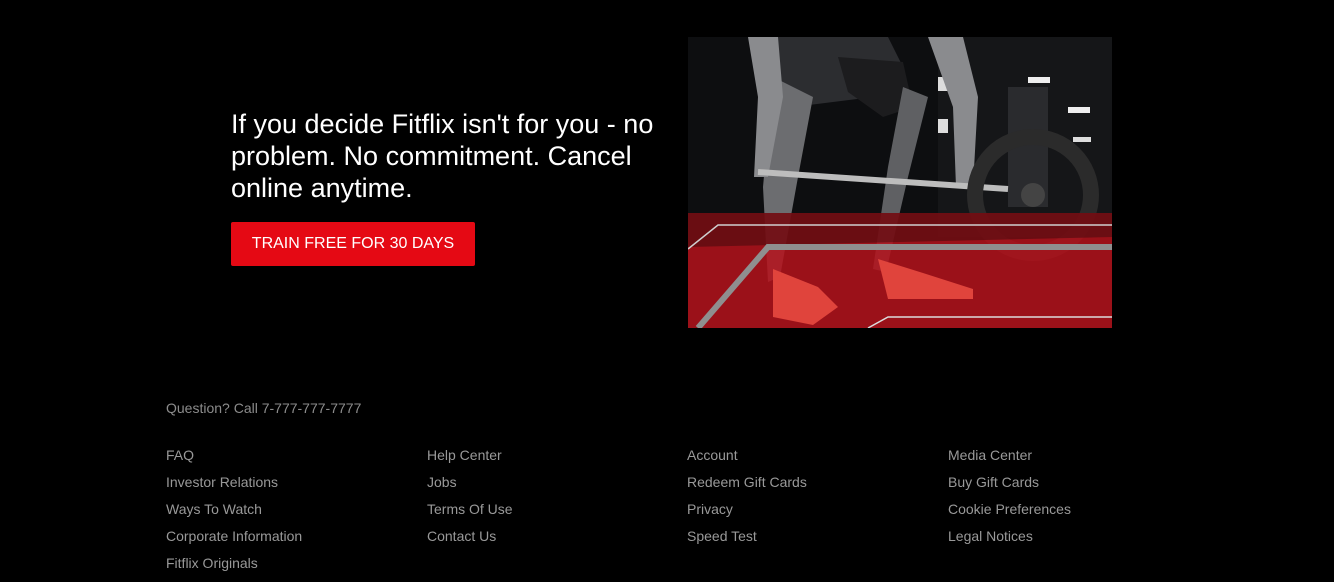  I want to click on footer-link-media-center: Media Center, so click(1068, 455).